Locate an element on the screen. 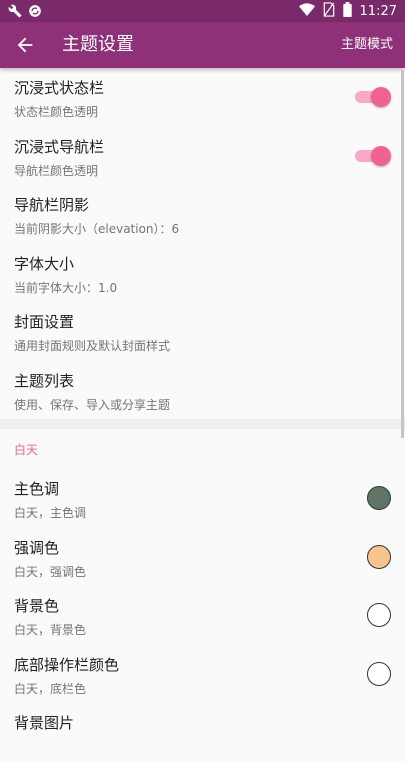 The height and width of the screenshot is (762, 405). cover-setting: 封面设置 通用封面规则及默认封面样式 is located at coordinates (202, 331).